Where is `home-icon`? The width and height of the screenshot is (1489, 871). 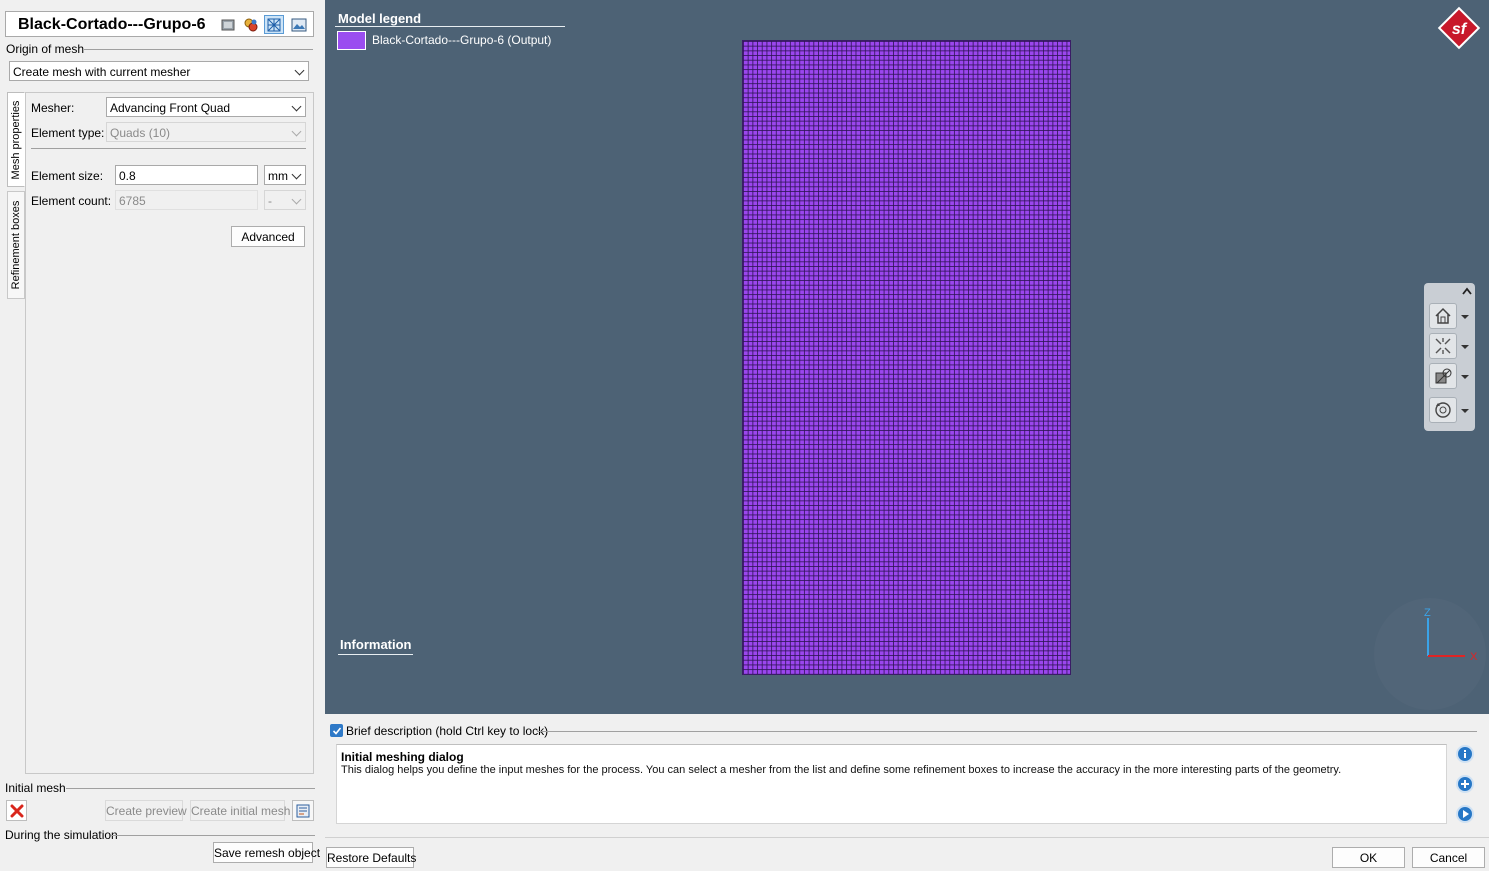
home-icon is located at coordinates (1443, 315).